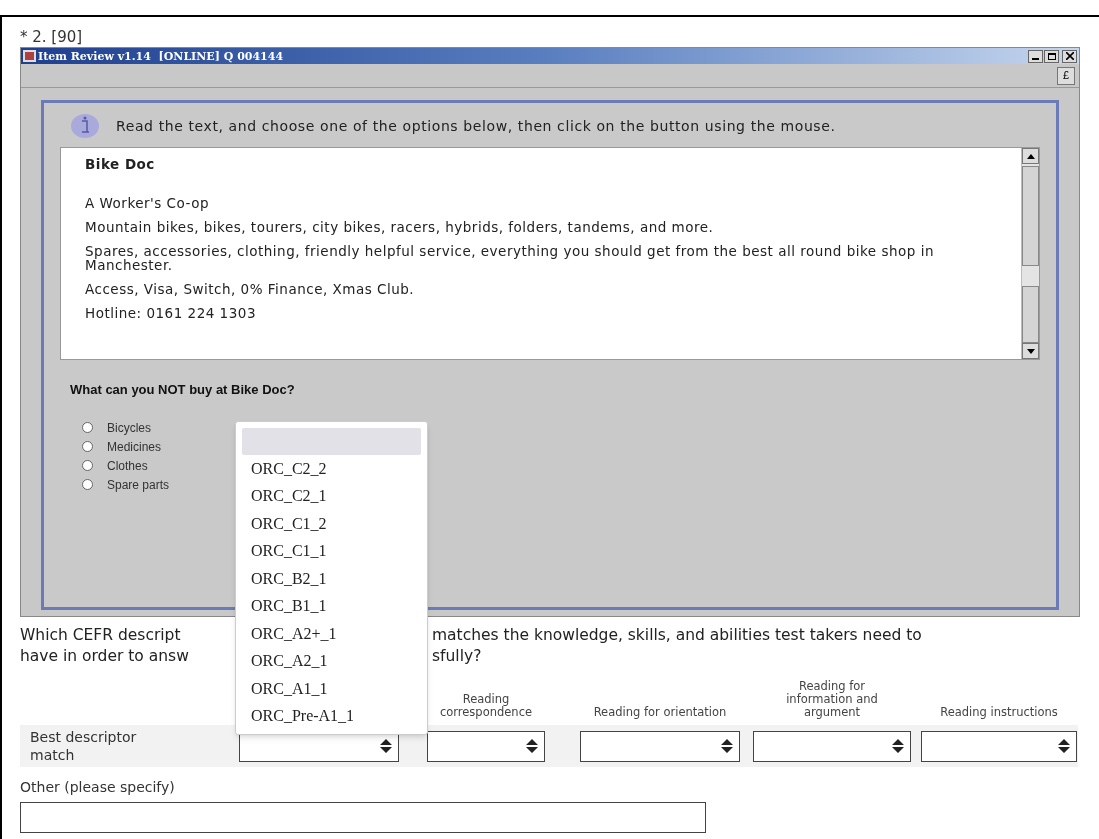 This screenshot has width=1099, height=839. Describe the element at coordinates (1030, 351) in the screenshot. I see `scroll-down-icon` at that location.